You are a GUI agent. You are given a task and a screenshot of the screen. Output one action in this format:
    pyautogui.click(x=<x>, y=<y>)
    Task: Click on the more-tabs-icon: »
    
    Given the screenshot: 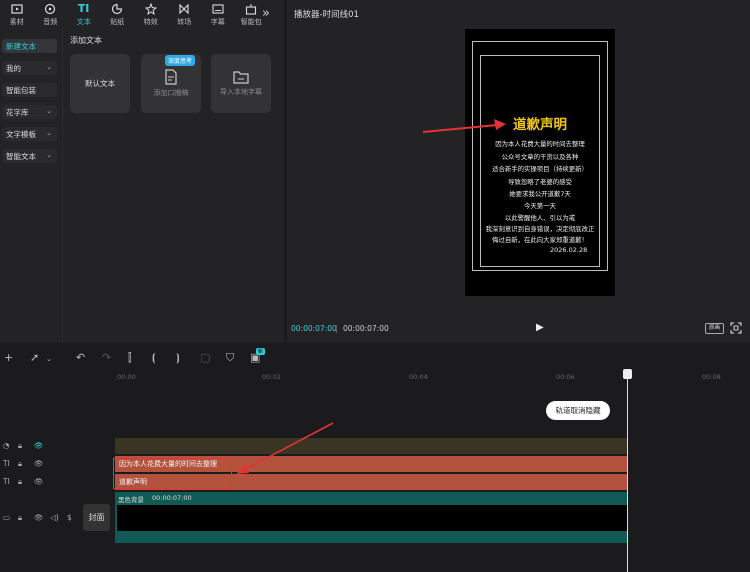 What is the action you would take?
    pyautogui.click(x=266, y=13)
    